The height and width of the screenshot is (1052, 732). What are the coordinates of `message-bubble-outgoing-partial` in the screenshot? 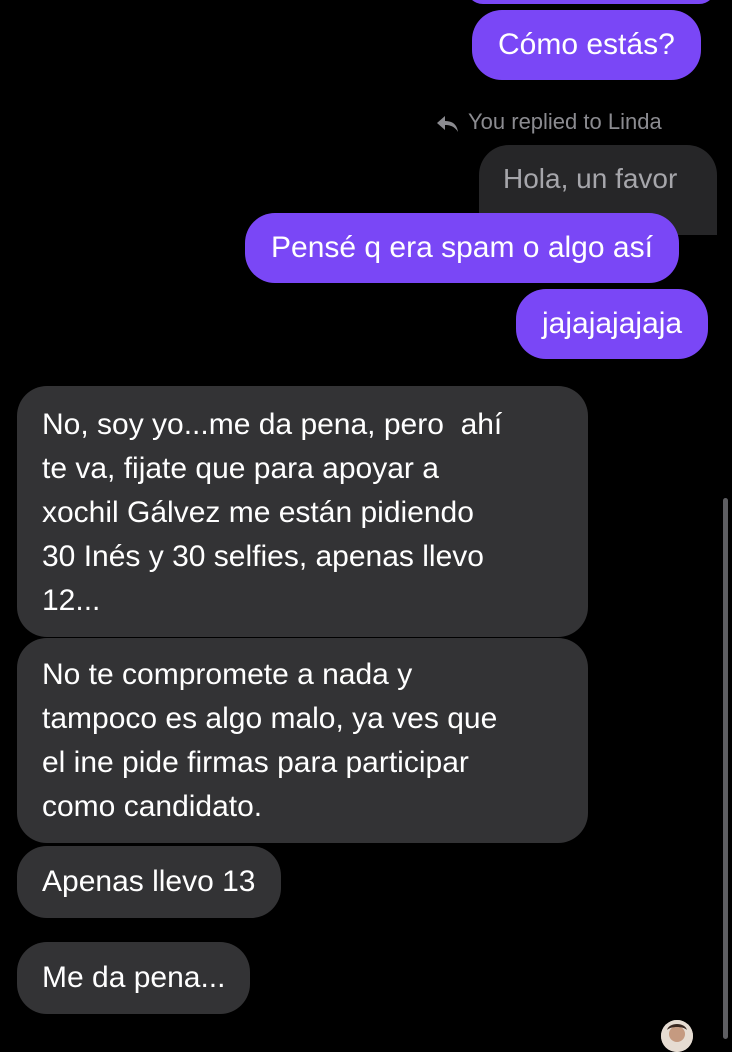 It's located at (591, 2).